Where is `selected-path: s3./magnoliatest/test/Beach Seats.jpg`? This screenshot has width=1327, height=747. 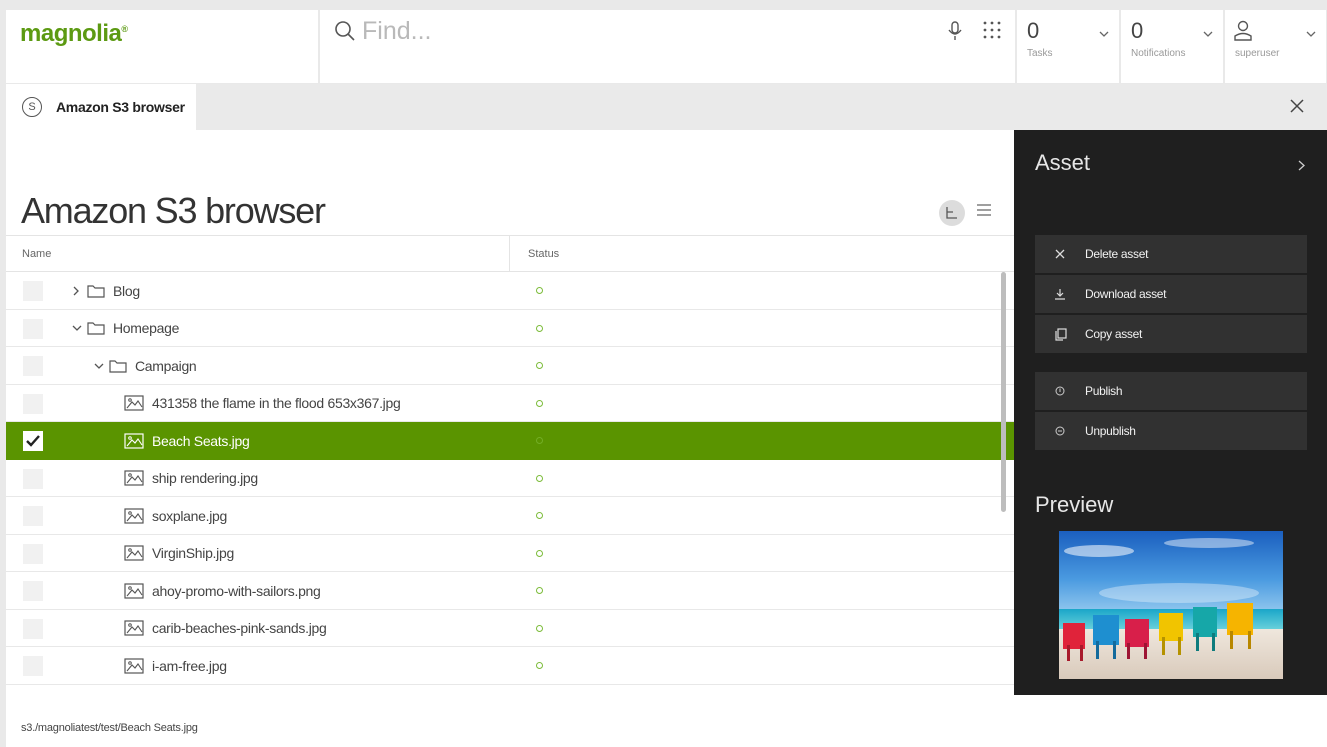
selected-path: s3./magnoliatest/test/Beach Seats.jpg is located at coordinates (109, 728).